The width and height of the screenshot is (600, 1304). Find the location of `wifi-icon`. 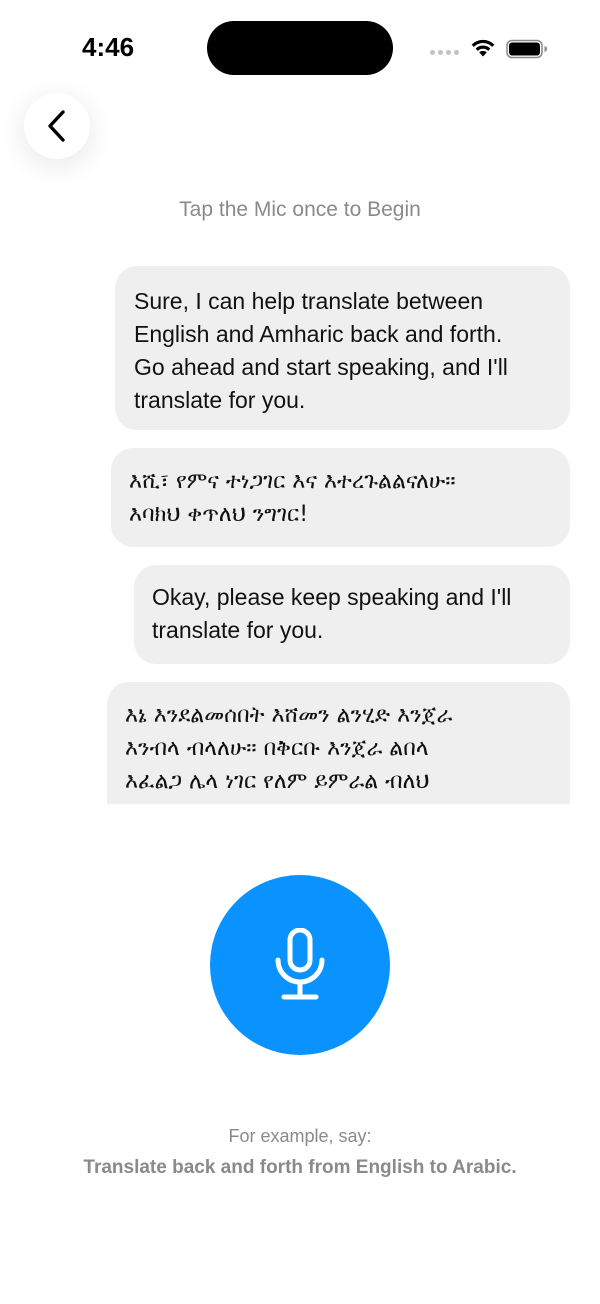

wifi-icon is located at coordinates (483, 48).